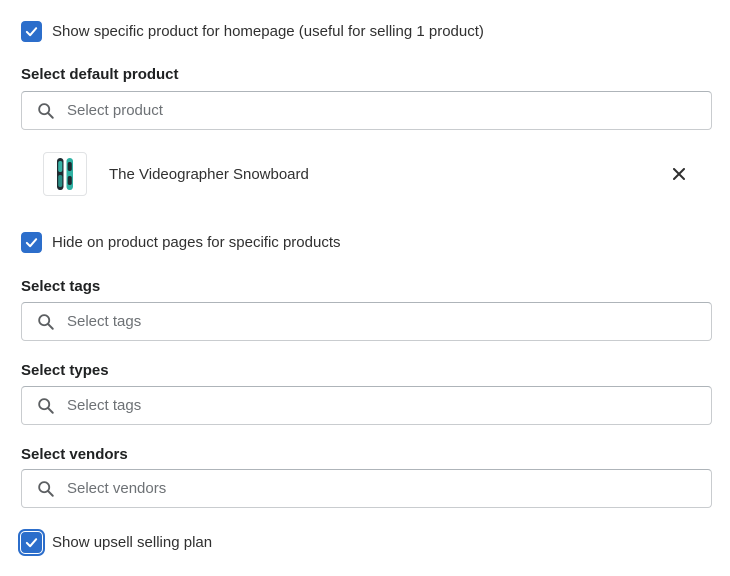 The image size is (730, 576). I want to click on product-thumbnail, so click(65, 174).